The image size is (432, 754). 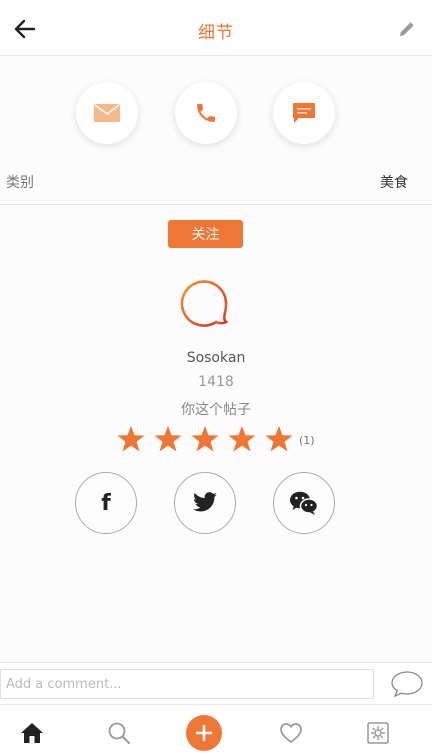 What do you see at coordinates (378, 733) in the screenshot?
I see `settings-icon` at bounding box center [378, 733].